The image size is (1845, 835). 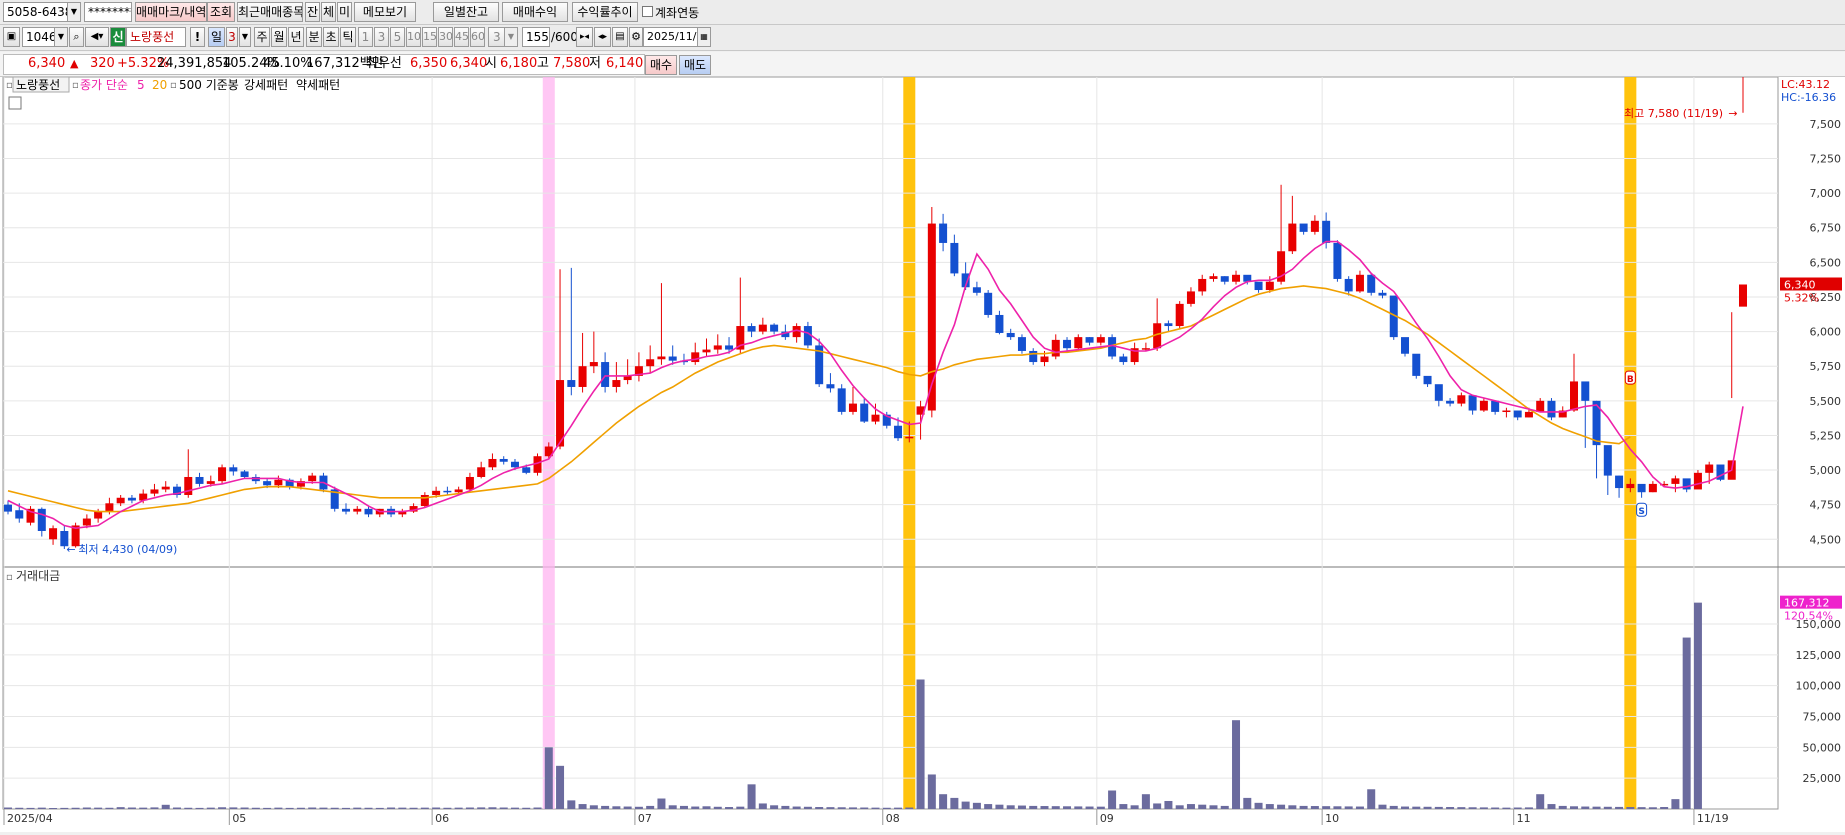 I want to click on account-number: 5058-6438, so click(x=40, y=12).